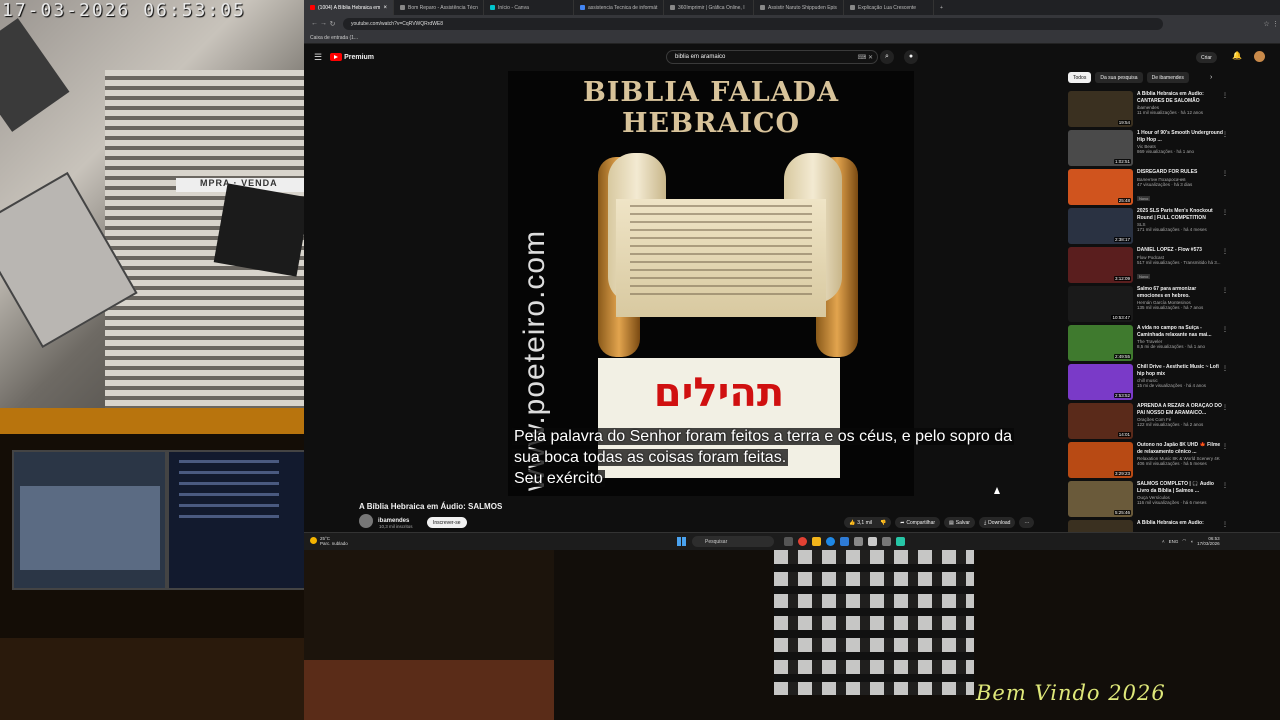 The width and height of the screenshot is (1280, 720). I want to click on menu-icon: ☰, so click(318, 57).